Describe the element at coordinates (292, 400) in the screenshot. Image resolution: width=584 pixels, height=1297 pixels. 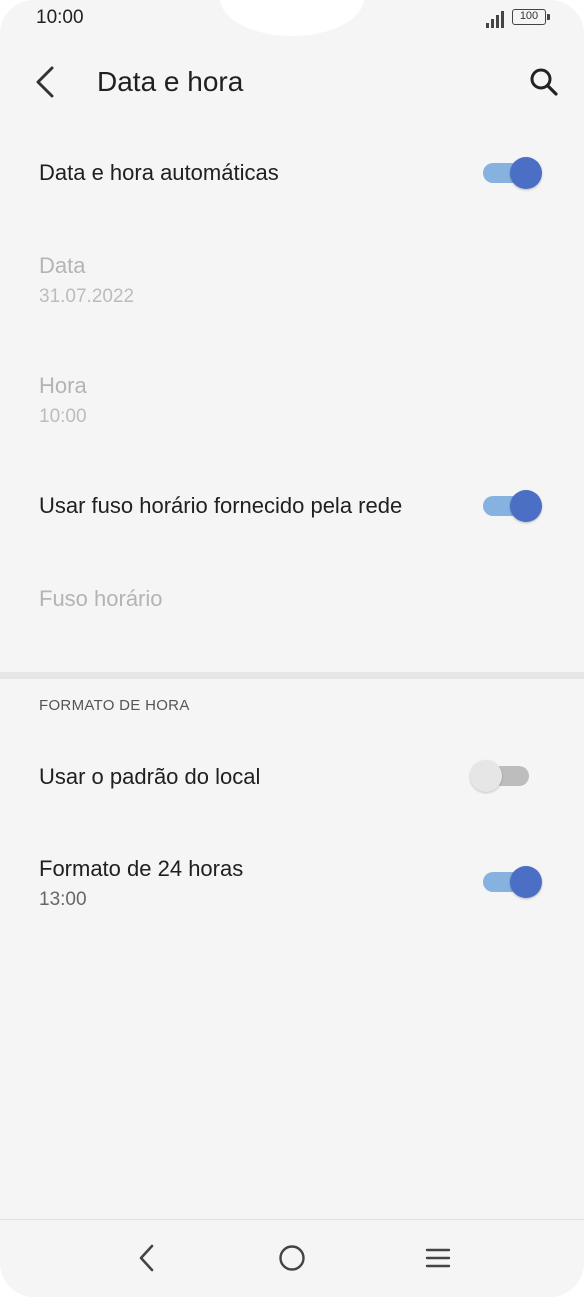
I see `setting-time: Hora 10:00` at that location.